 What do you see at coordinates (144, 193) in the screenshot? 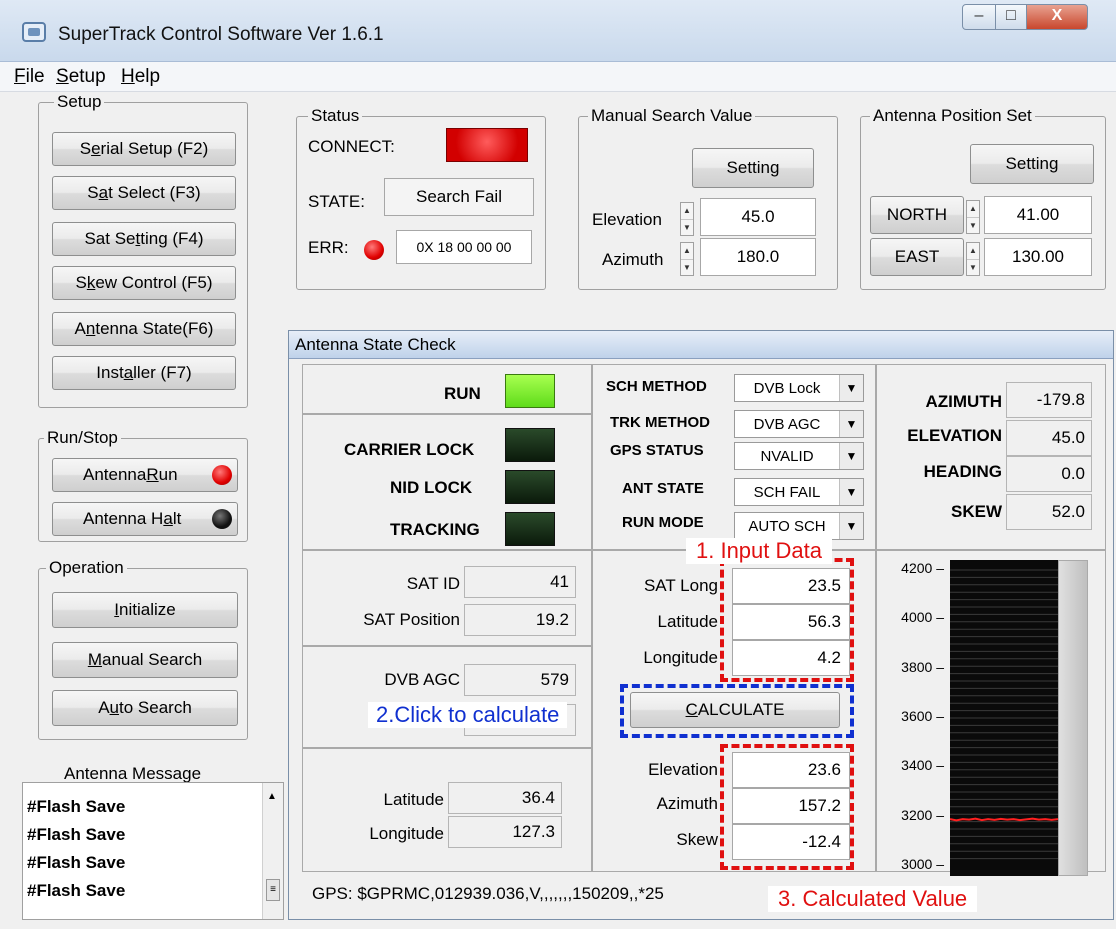
I see `sat-select-button: Sat Select (F3)` at bounding box center [144, 193].